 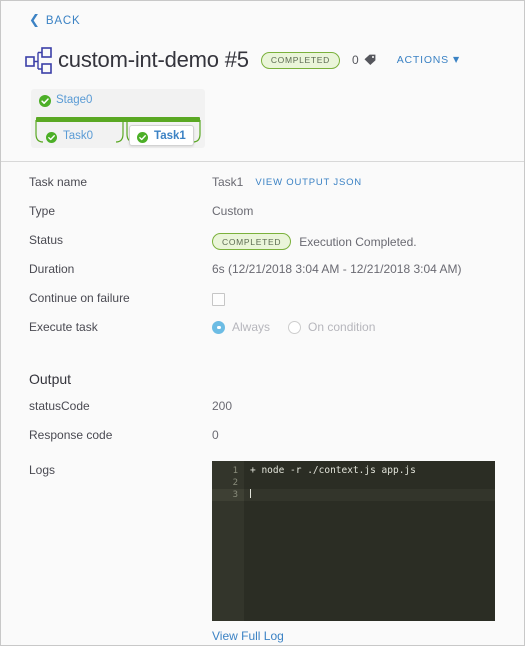 I want to click on detail-value: Task1 VIEW OUTPUT JSON, so click(x=287, y=181).